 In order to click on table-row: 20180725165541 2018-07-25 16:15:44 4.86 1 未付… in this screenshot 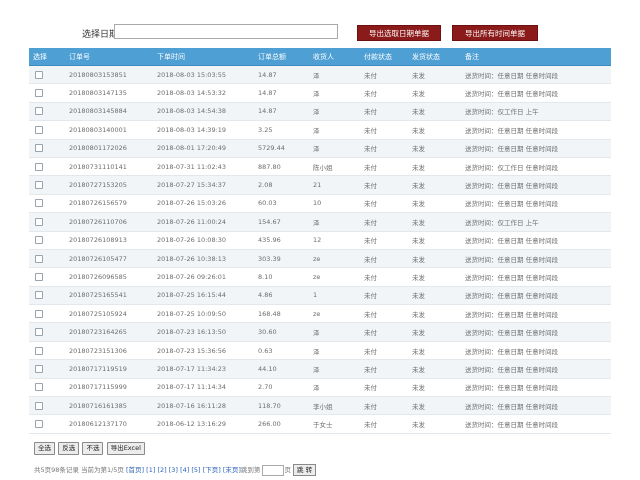, I will do `click(320, 296)`.